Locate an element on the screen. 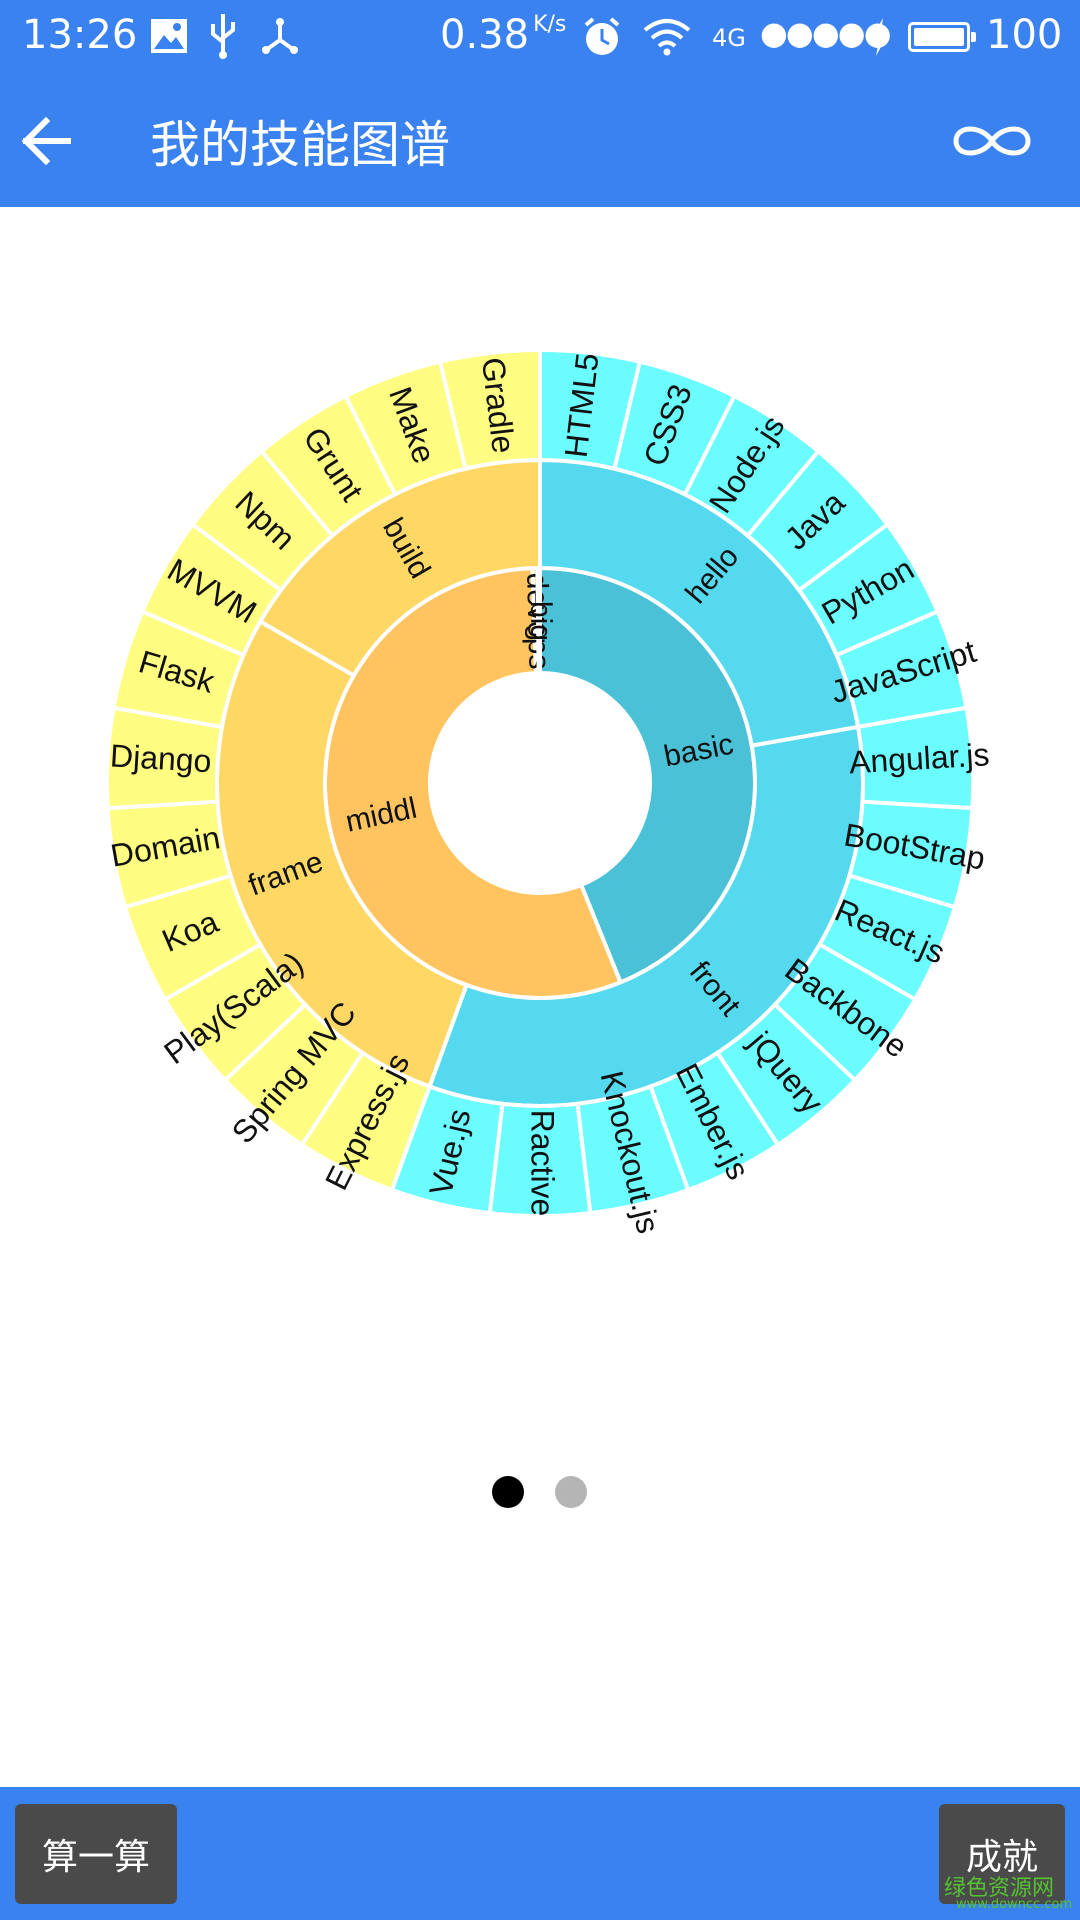 This screenshot has height=1920, width=1080. usb-icon is located at coordinates (223, 36).